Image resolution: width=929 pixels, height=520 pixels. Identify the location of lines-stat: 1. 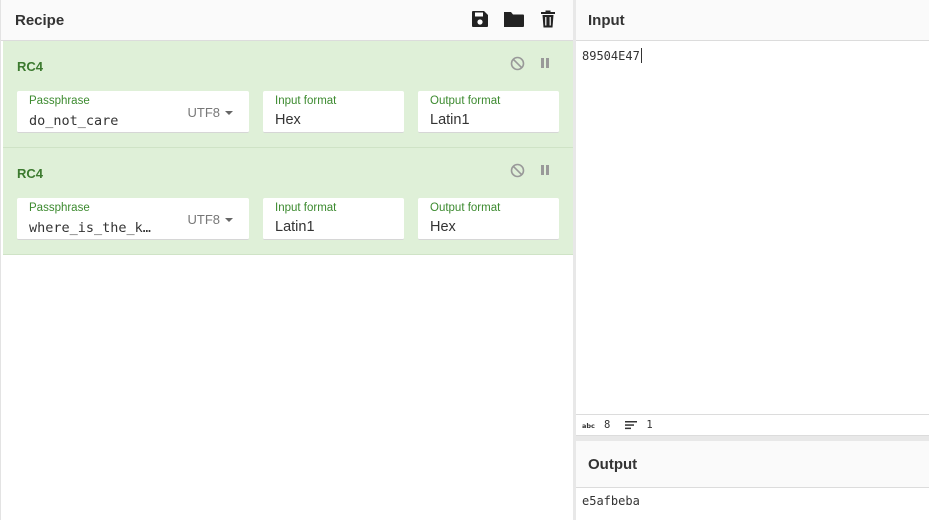
(638, 425).